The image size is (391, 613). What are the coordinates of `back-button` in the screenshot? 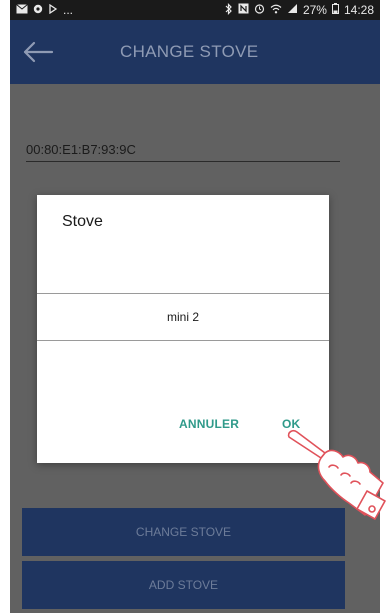 It's located at (38, 52).